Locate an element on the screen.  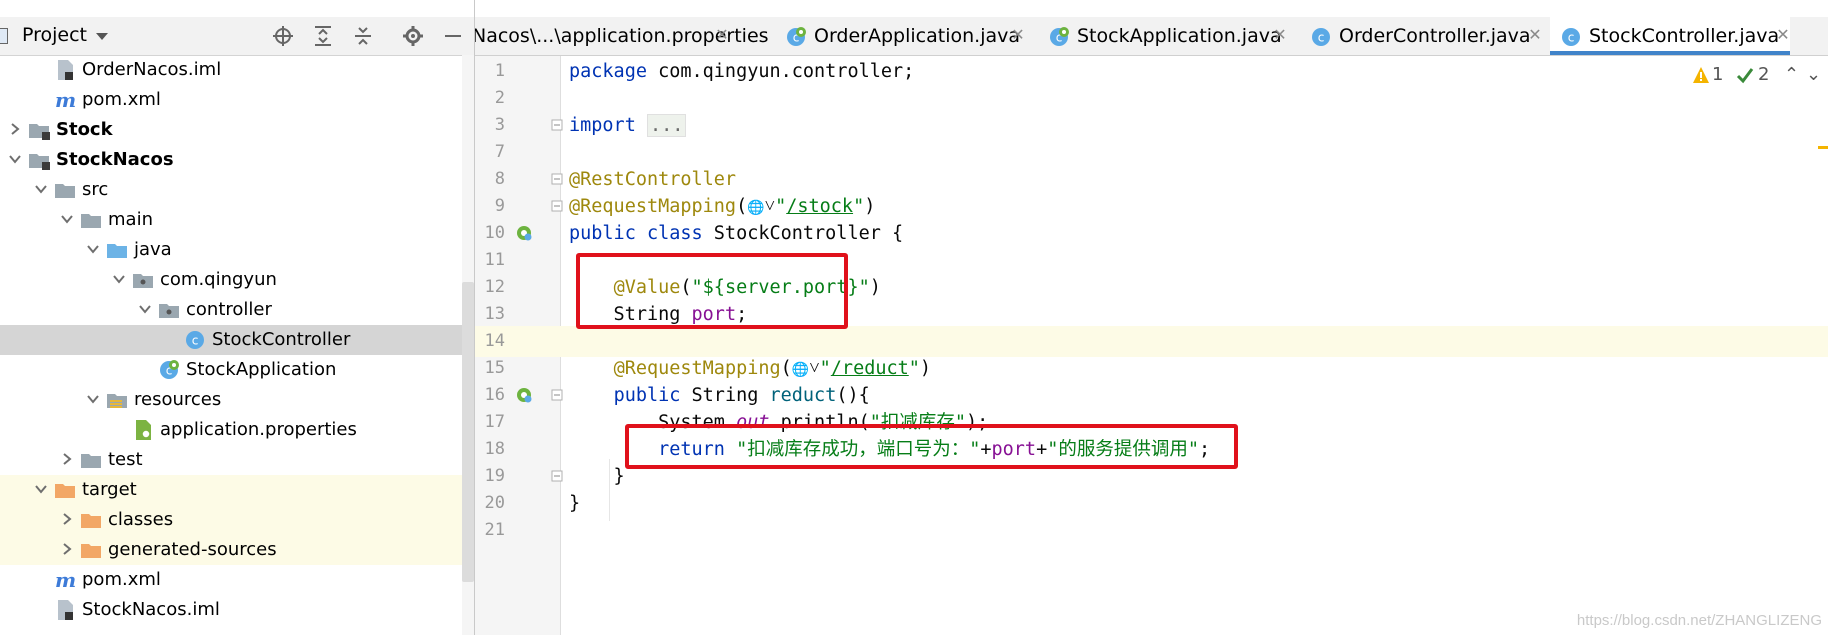
tree-item: OrderNacos.iml is located at coordinates (237, 70).